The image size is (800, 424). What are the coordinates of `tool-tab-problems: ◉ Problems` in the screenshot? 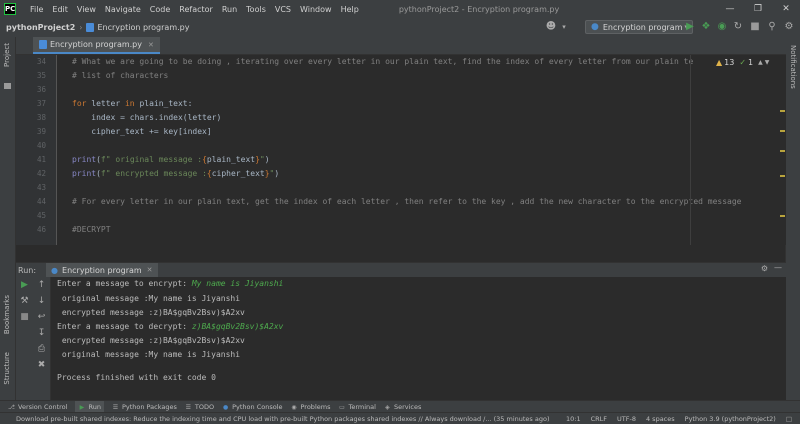 It's located at (311, 407).